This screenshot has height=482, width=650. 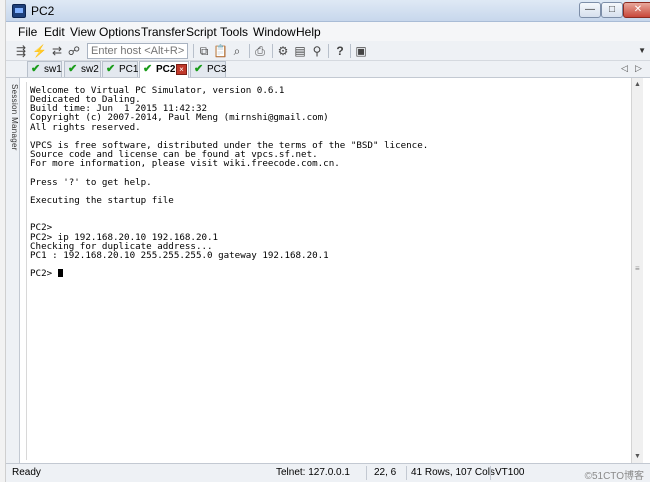 What do you see at coordinates (19, 11) in the screenshot?
I see `app-icon` at bounding box center [19, 11].